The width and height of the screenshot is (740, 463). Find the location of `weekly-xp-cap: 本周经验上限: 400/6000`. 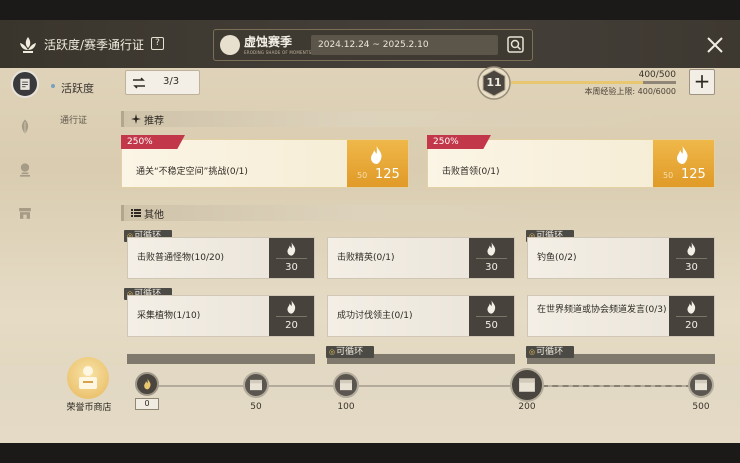

weekly-xp-cap: 本周经验上限: 400/6000 is located at coordinates (630, 91).